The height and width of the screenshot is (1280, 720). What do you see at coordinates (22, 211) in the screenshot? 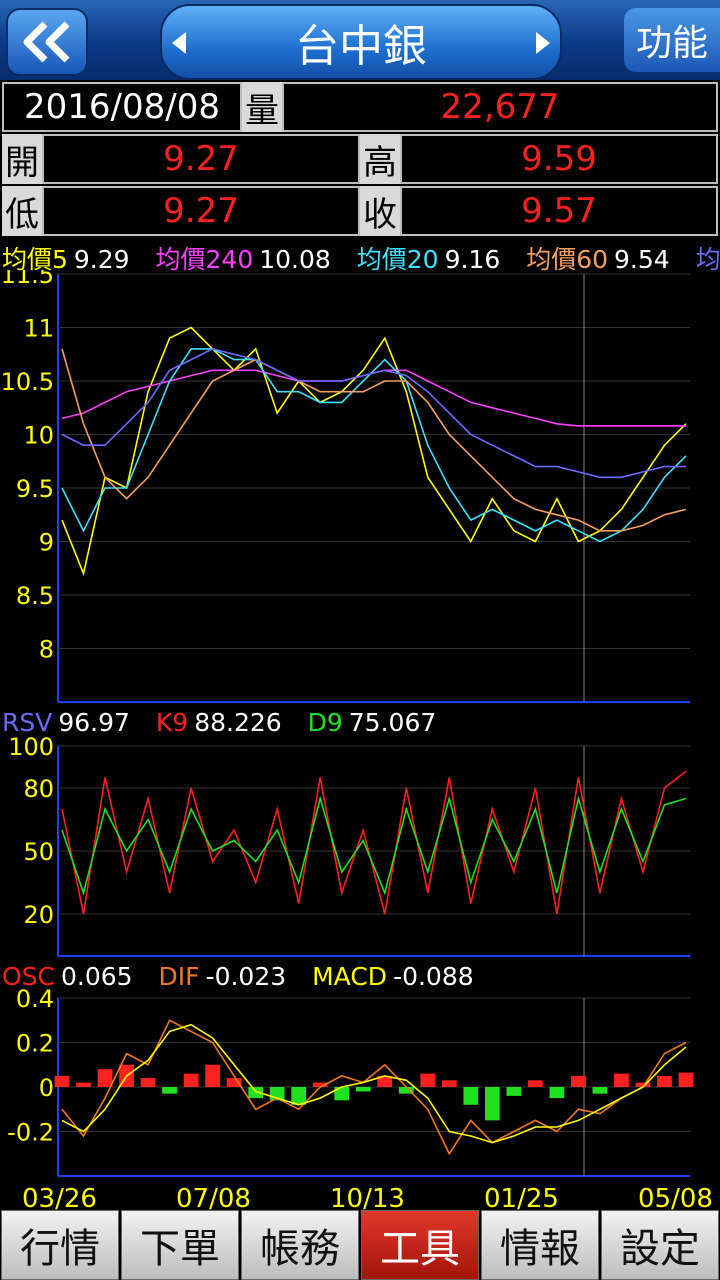
I see `low-label: 低` at bounding box center [22, 211].